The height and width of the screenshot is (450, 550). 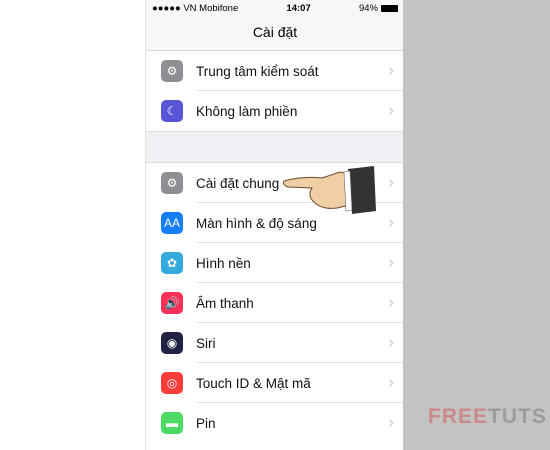 I want to click on row-label: Không làm phiền, so click(x=247, y=111).